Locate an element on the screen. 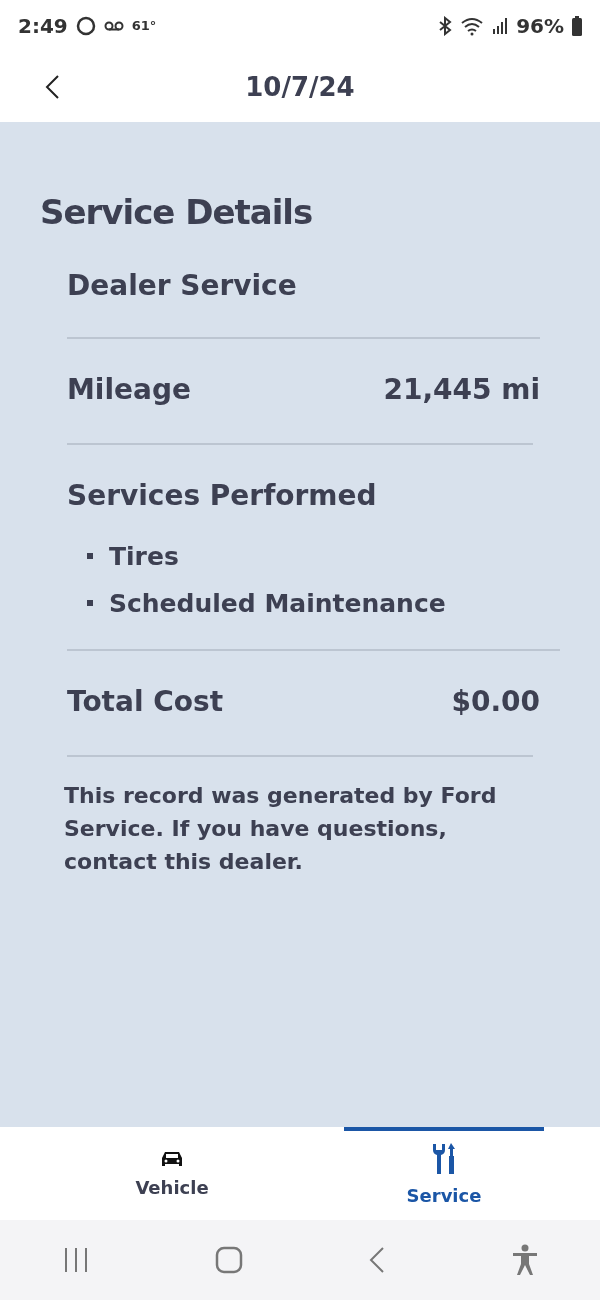 This screenshot has height=1300, width=600. car-icon is located at coordinates (172, 1159).